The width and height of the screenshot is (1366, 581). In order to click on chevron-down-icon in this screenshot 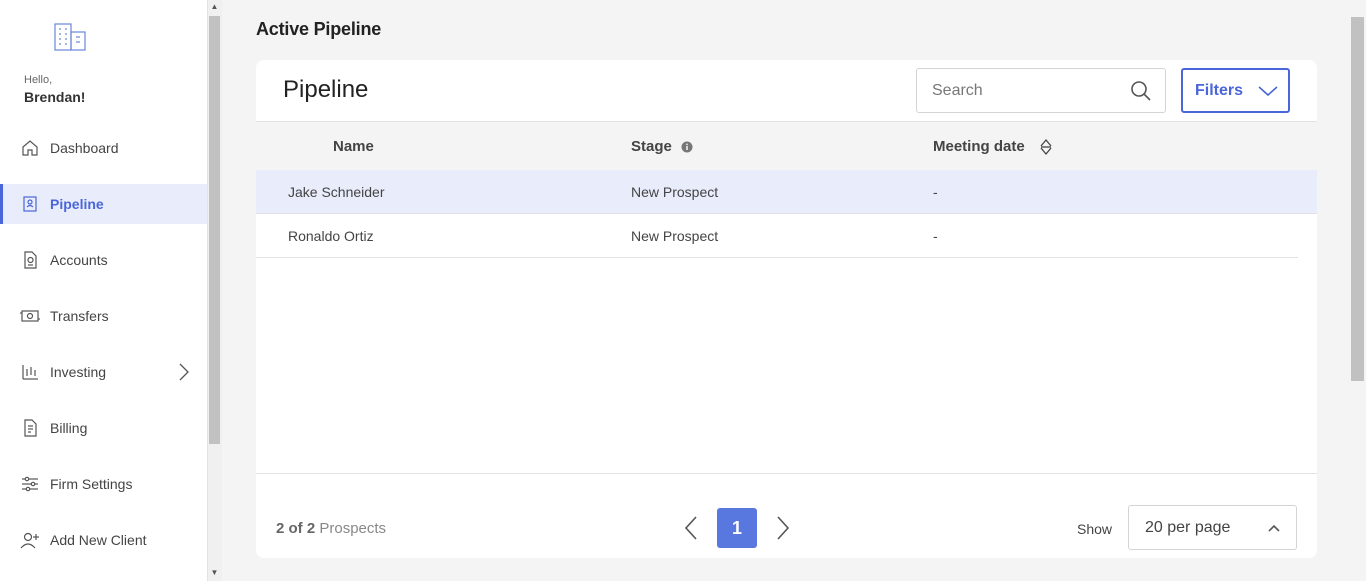, I will do `click(1268, 91)`.